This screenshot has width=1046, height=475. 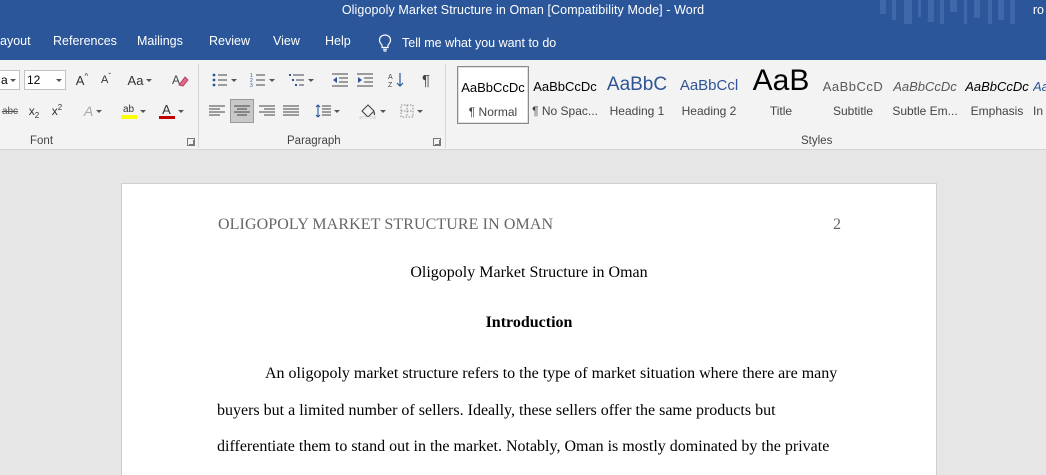 I want to click on align-left-icon, so click(x=217, y=110).